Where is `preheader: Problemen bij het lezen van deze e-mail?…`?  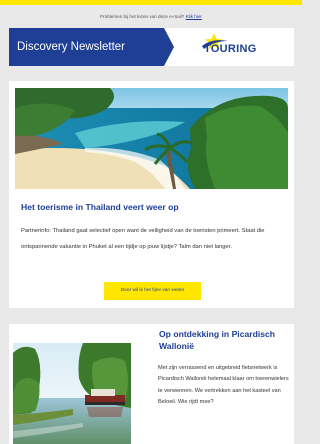 preheader: Problemen bij het lezen van deze e-mail?… is located at coordinates (151, 16).